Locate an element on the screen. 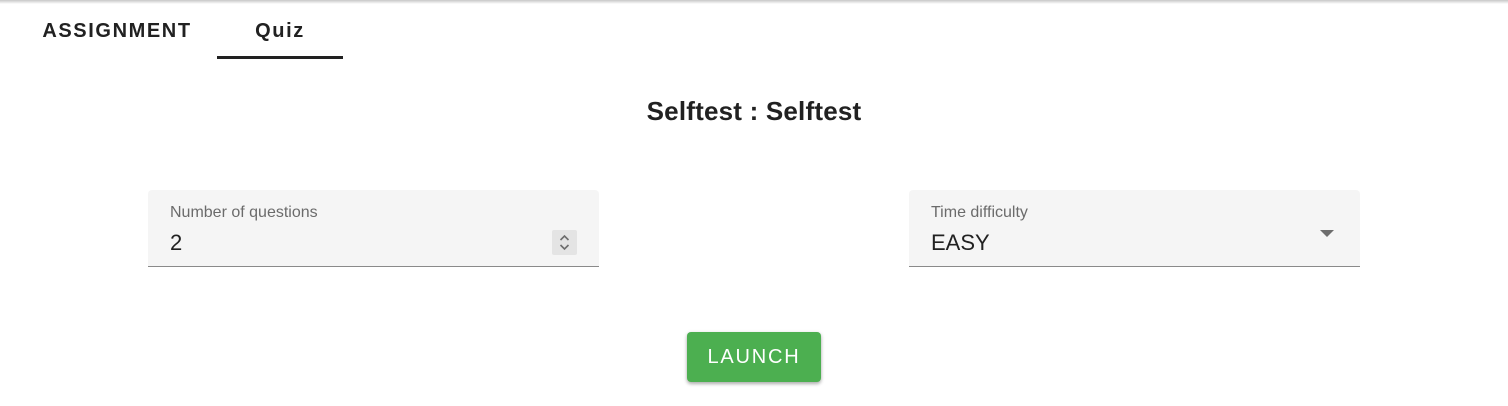  time-difficulty-value: EASY is located at coordinates (960, 242).